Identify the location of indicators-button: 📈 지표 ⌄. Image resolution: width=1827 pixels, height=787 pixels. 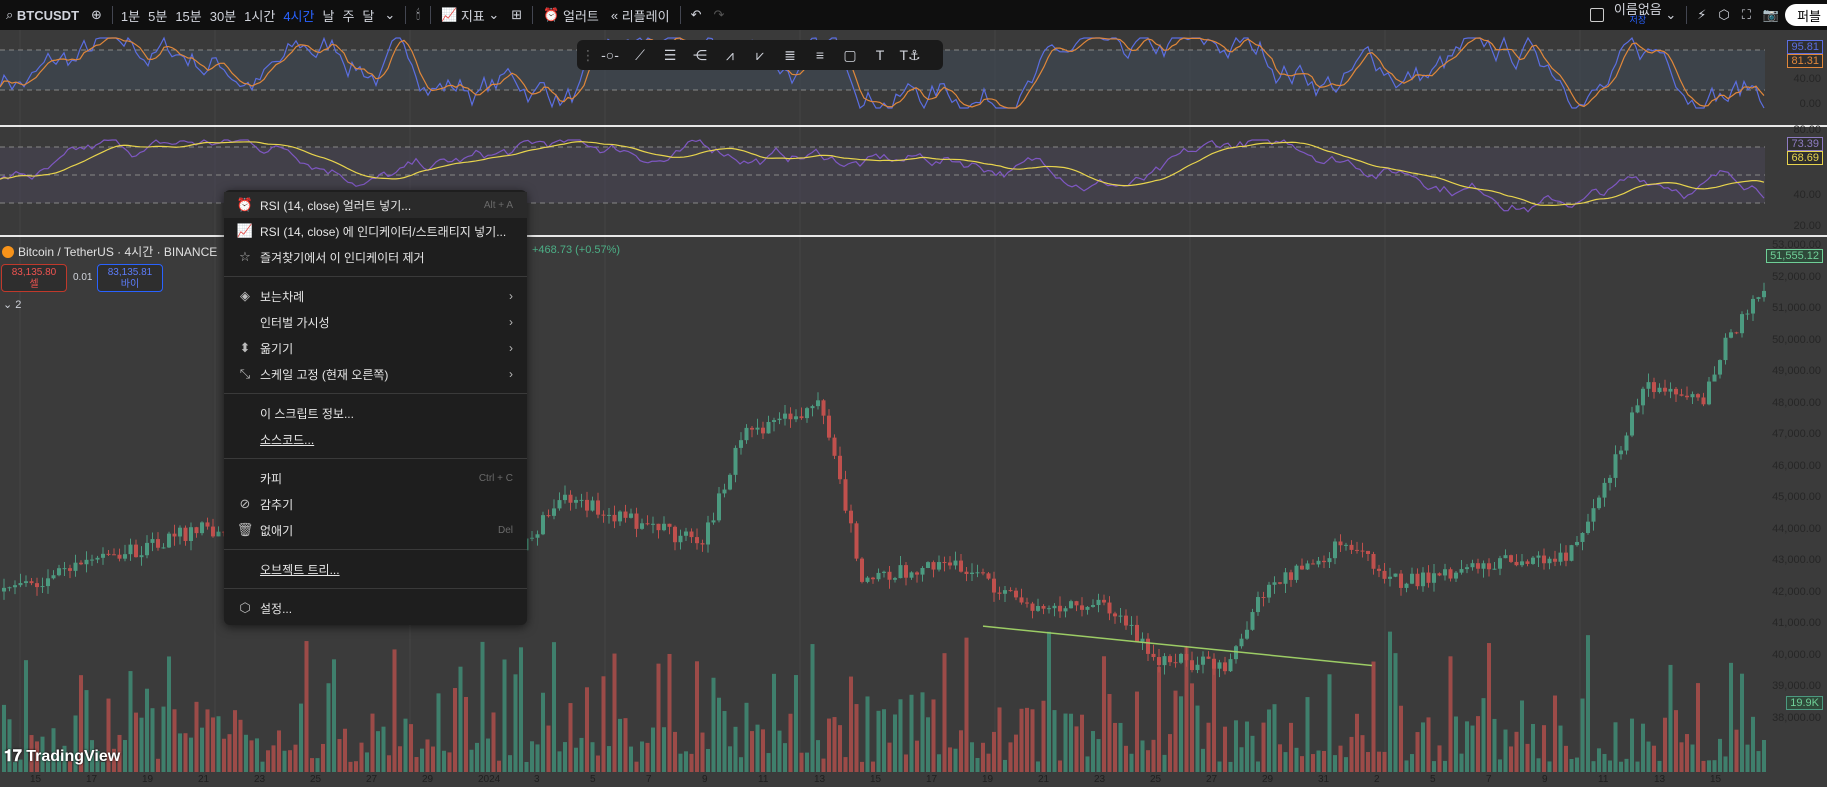
(470, 15).